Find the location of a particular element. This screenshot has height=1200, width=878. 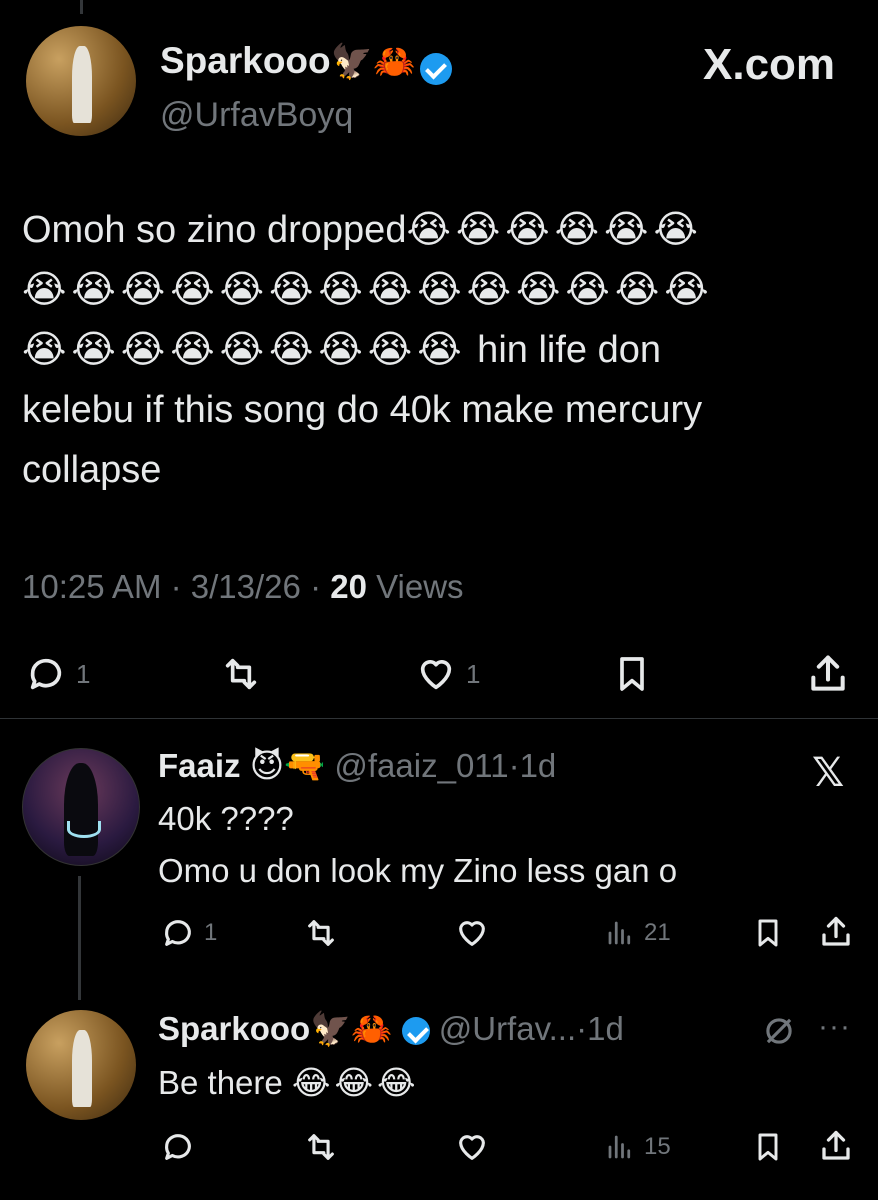

reply2-views-count: 15 is located at coordinates (657, 1146).